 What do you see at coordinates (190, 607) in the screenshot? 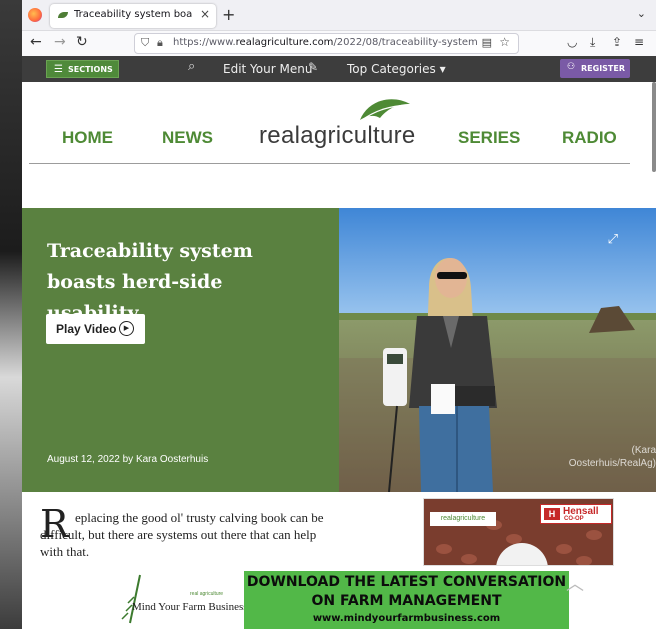
I see `banner-logo-text: Mind Your Farm Business` at bounding box center [190, 607].